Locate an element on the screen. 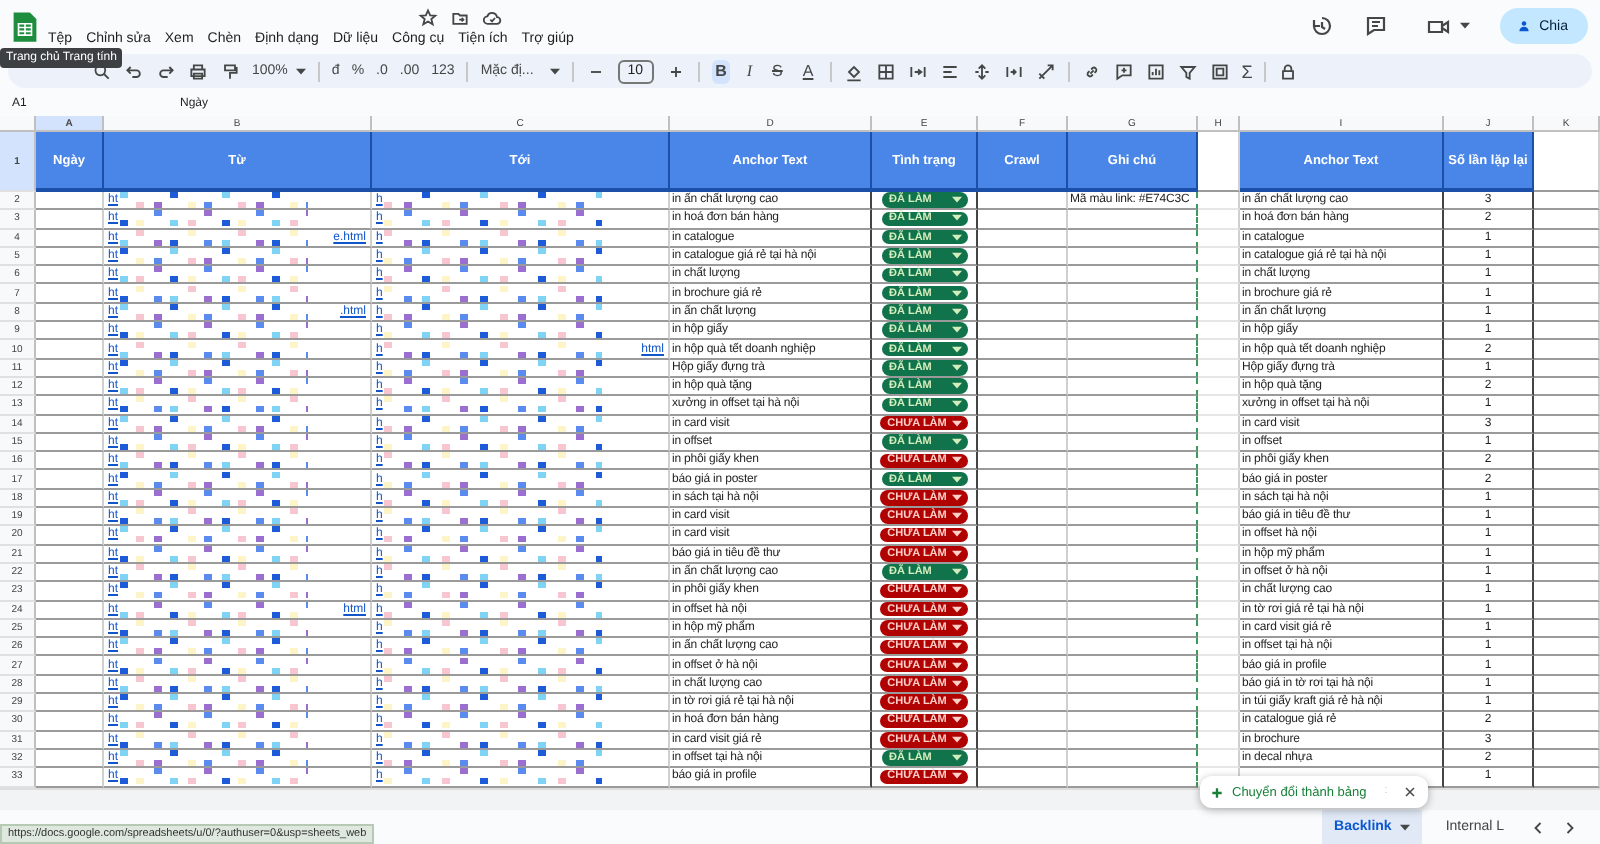 The width and height of the screenshot is (1600, 844). print-icon is located at coordinates (198, 71).